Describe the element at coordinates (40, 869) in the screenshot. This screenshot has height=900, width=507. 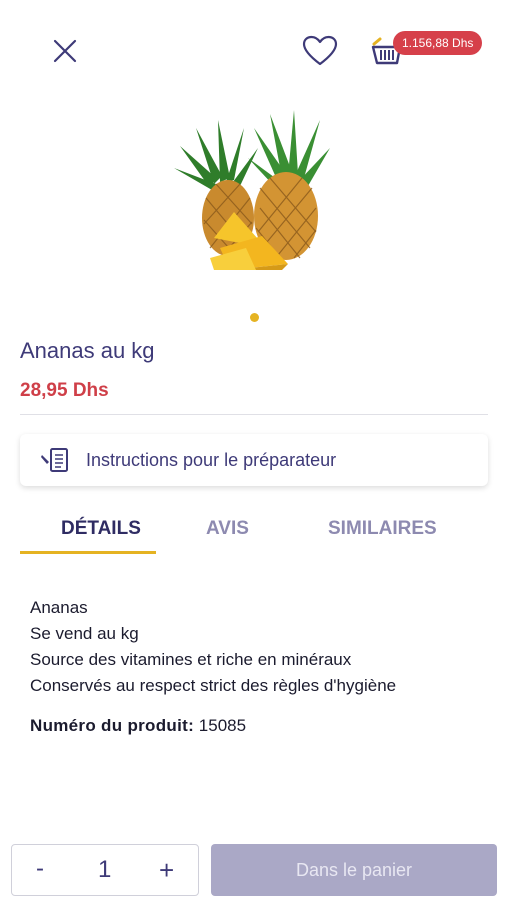
I see `decrease-button: -` at that location.